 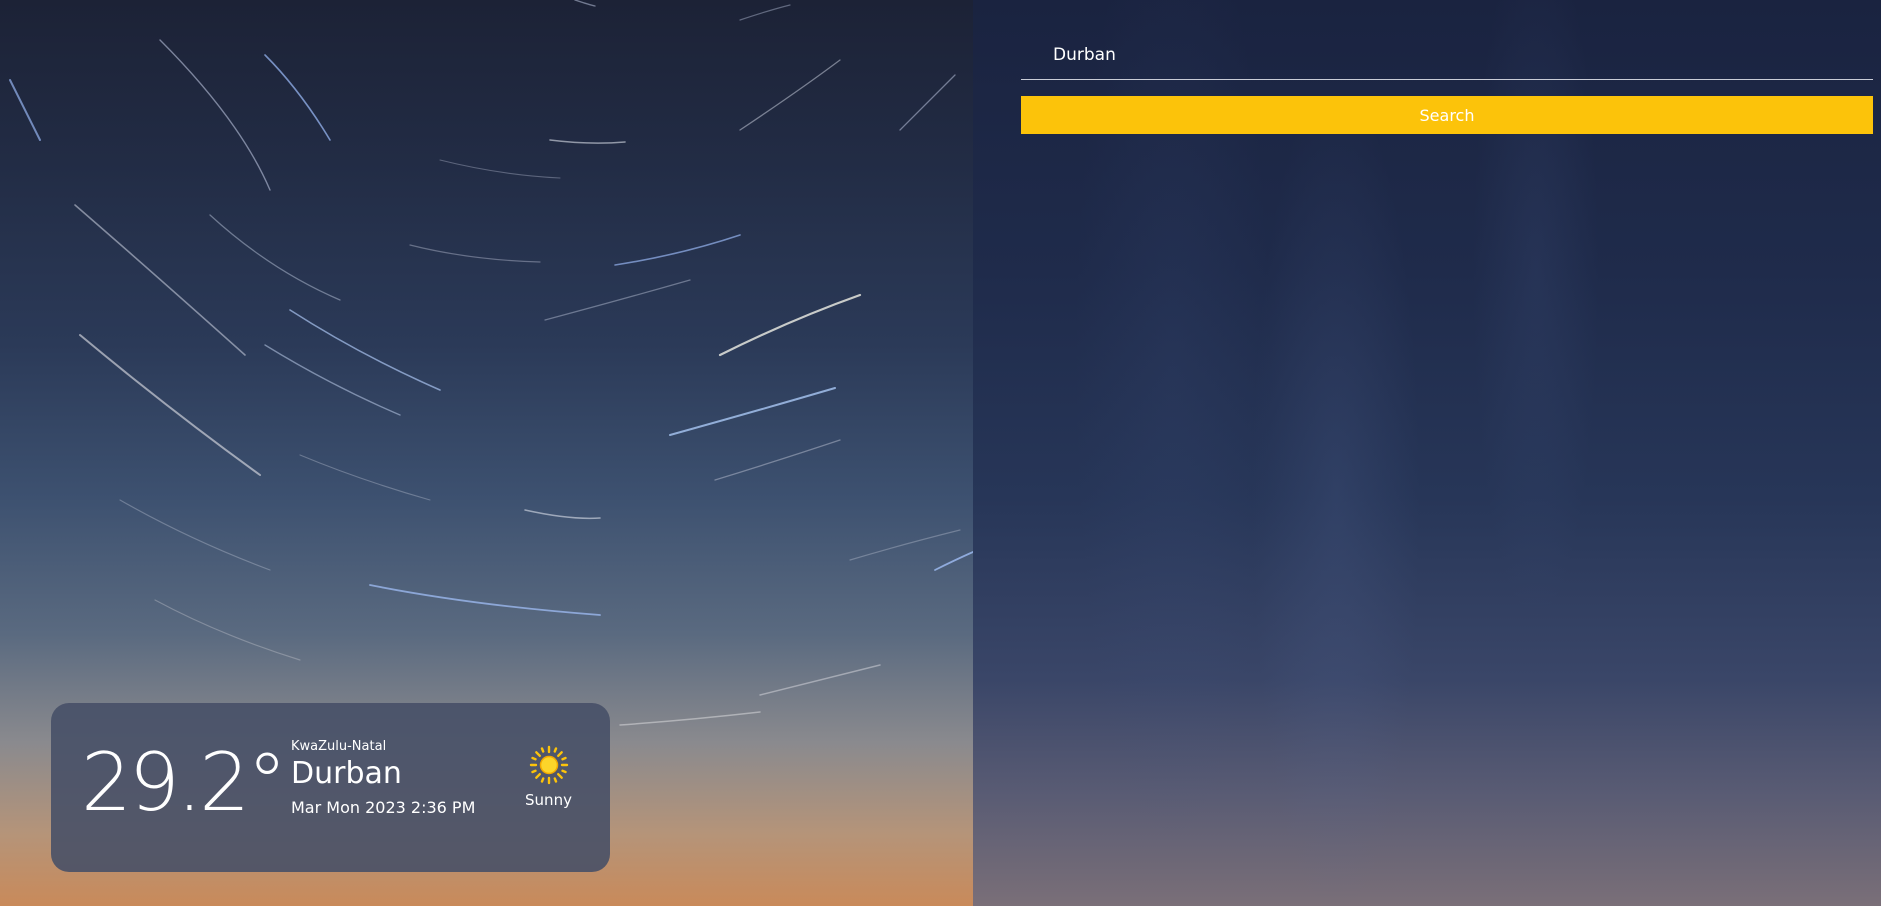 I want to click on sun-icon, so click(x=548, y=765).